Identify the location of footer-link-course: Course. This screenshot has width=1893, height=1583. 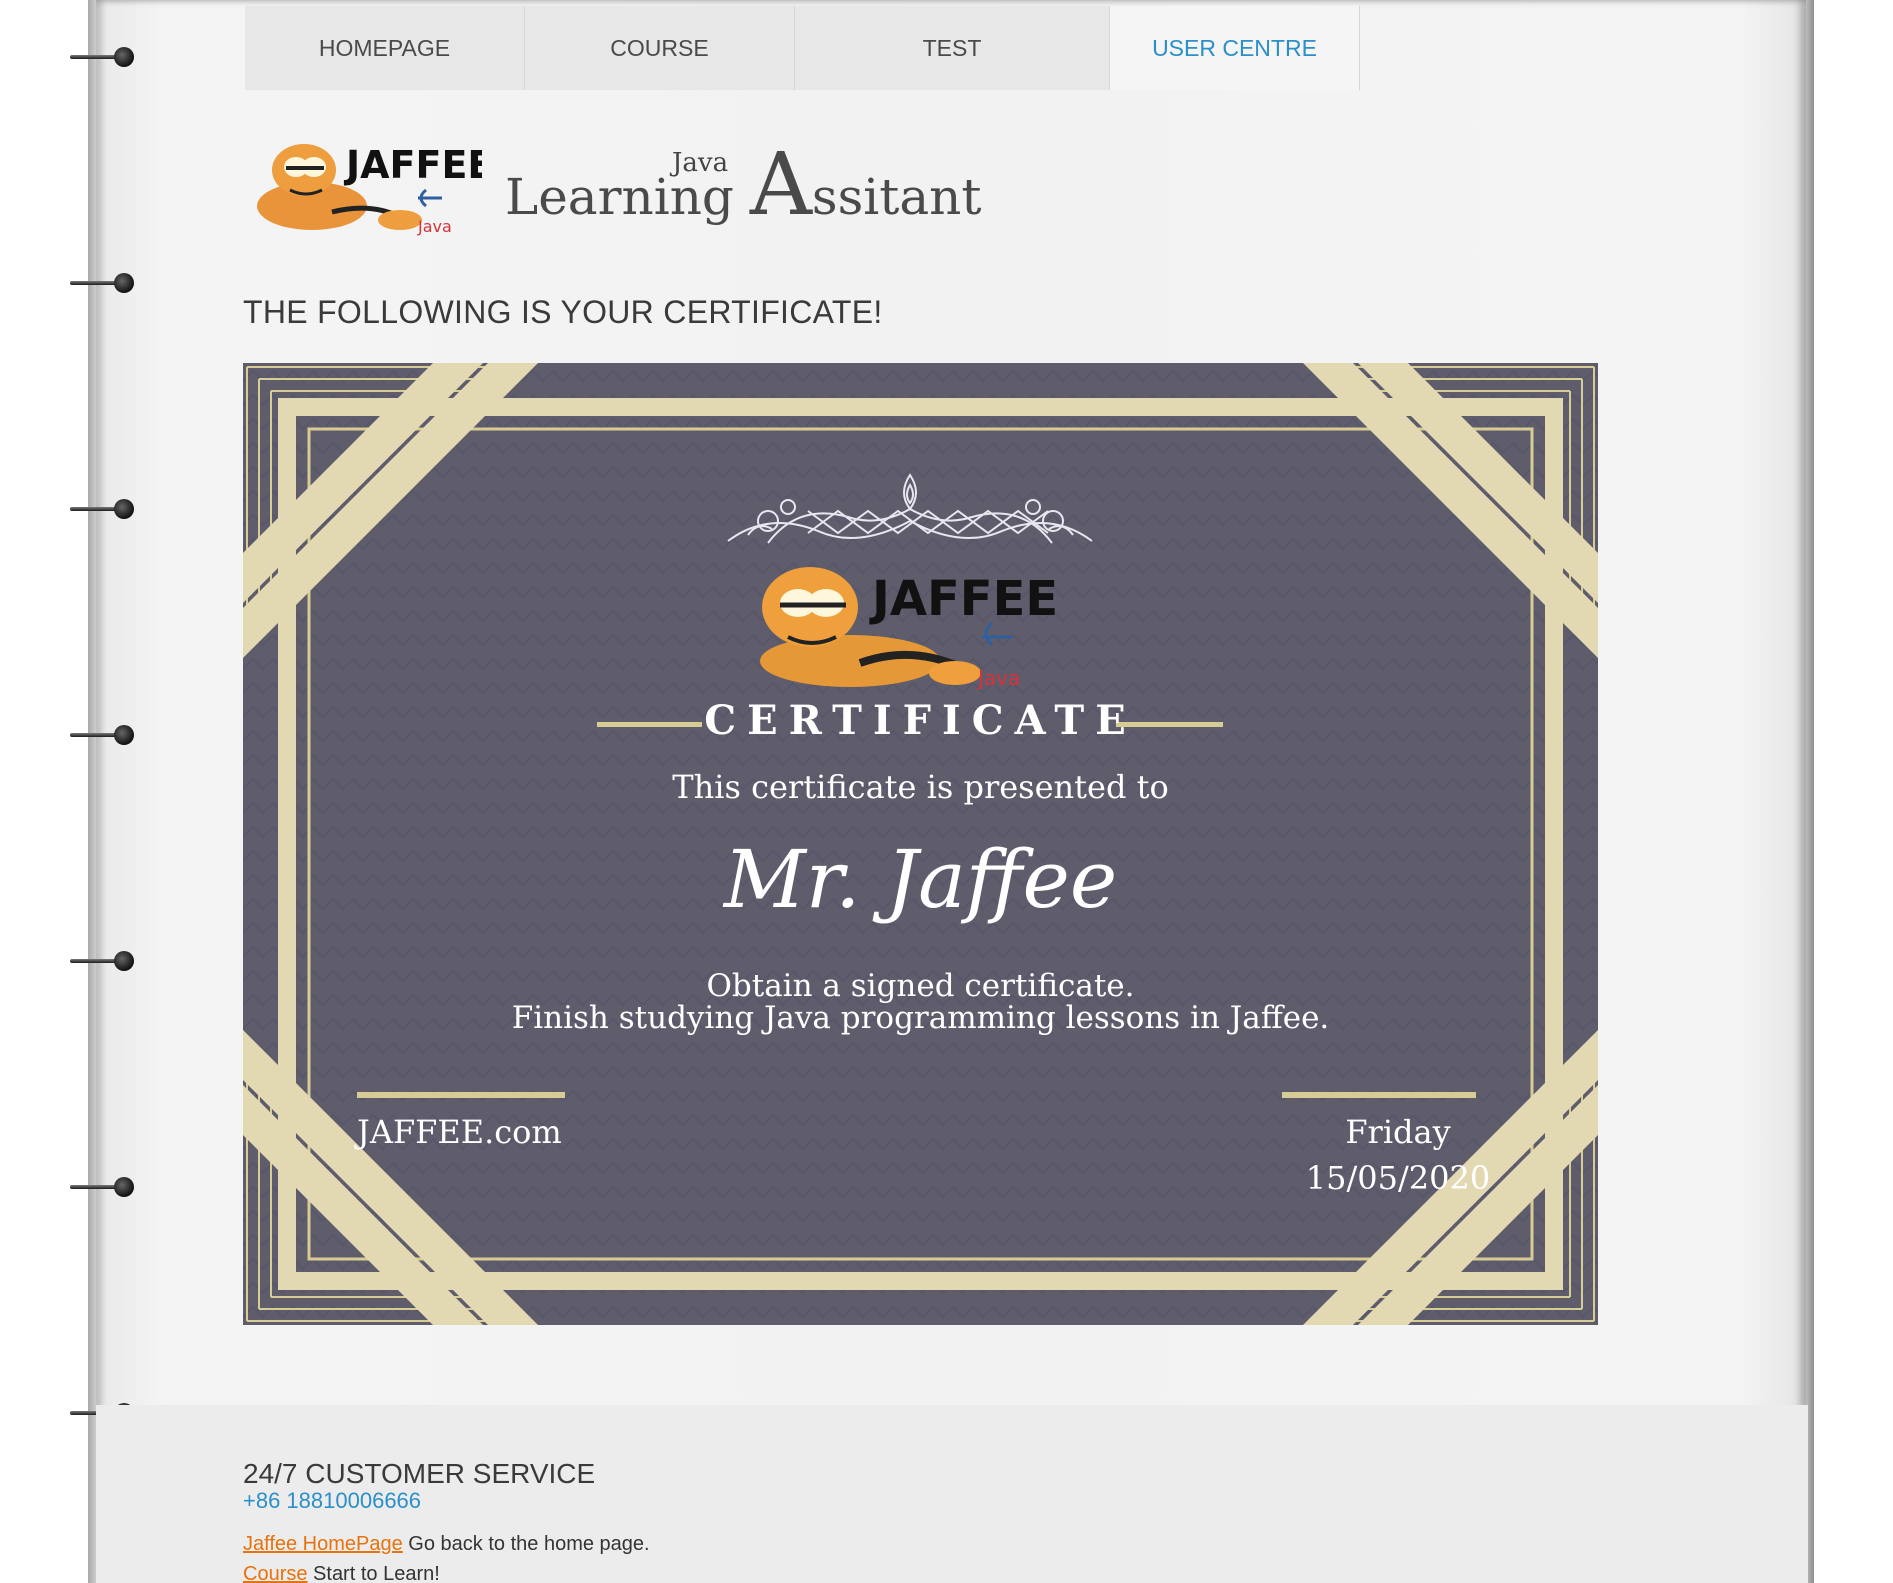
(275, 1573).